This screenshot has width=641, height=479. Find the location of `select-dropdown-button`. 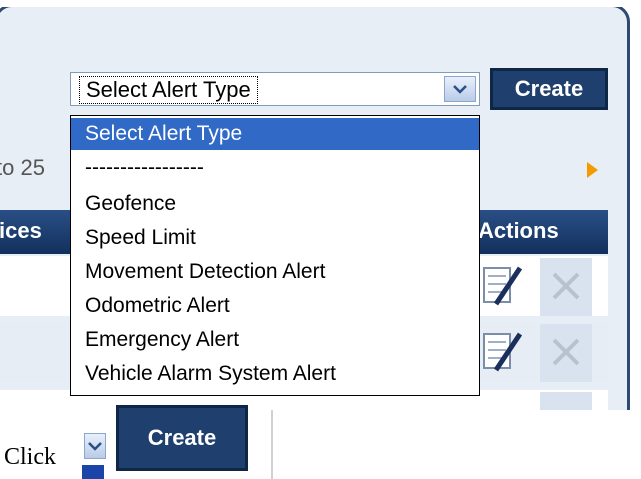

select-dropdown-button is located at coordinates (460, 89).